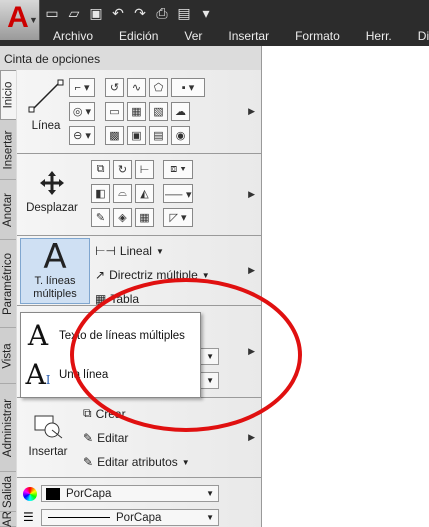 This screenshot has width=429, height=527. Describe the element at coordinates (38, 335) in the screenshot. I see `mtext-icon: A` at that location.